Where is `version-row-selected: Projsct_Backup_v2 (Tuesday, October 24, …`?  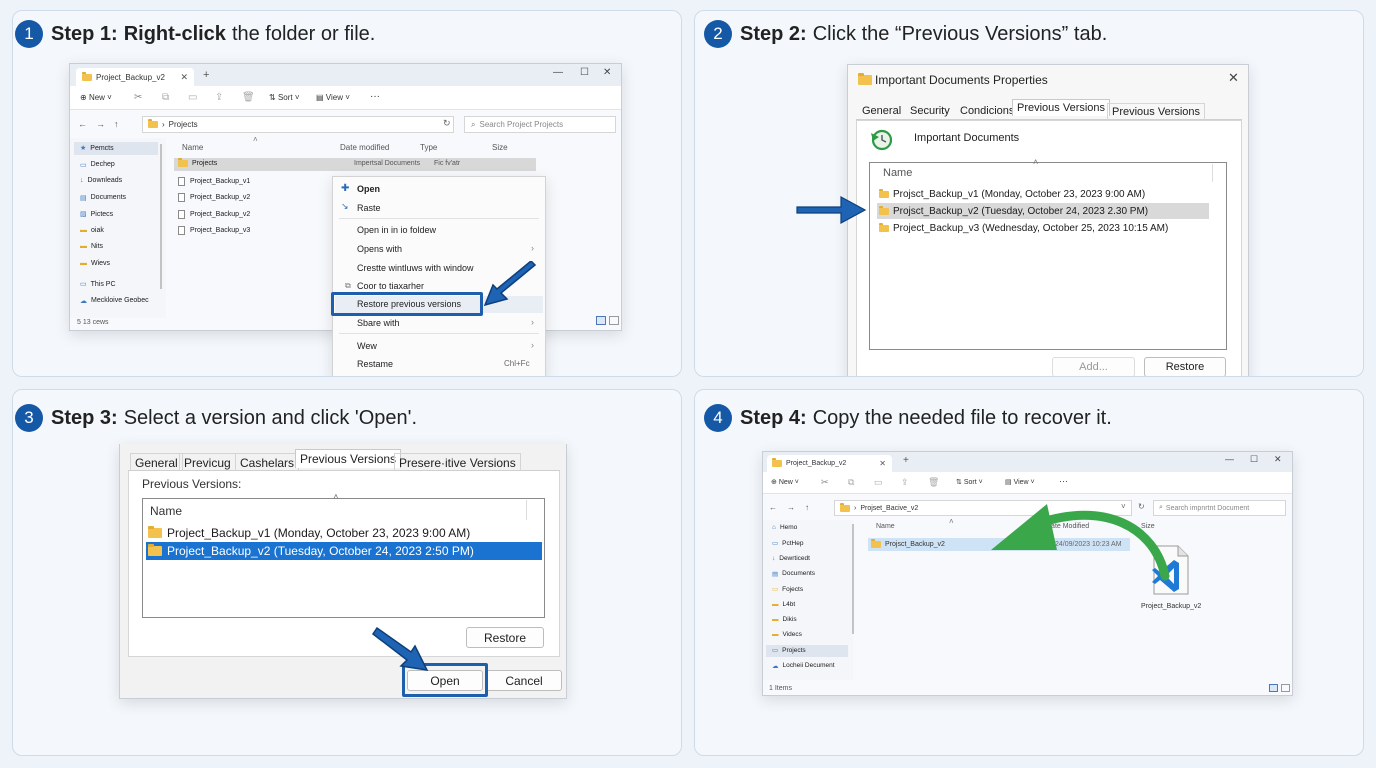
version-row-selected: Projsct_Backup_v2 (Tuesday, October 24, … is located at coordinates (1043, 211).